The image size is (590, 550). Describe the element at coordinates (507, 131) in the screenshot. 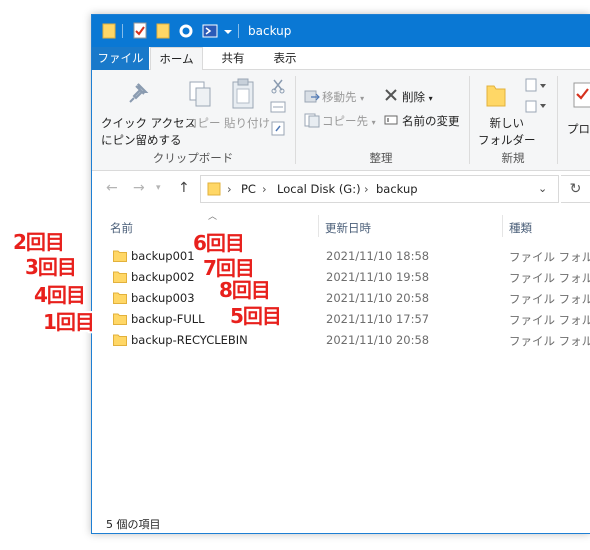

I see `new-folder-button: 新しい フォルダー` at that location.